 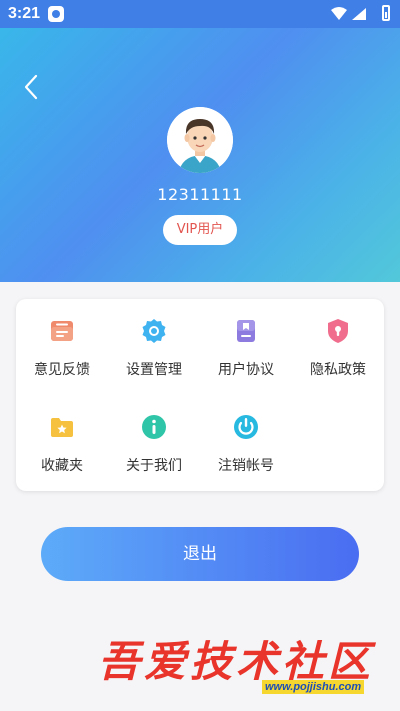 What do you see at coordinates (154, 370) in the screenshot?
I see `menu-item-label: 设置管理` at bounding box center [154, 370].